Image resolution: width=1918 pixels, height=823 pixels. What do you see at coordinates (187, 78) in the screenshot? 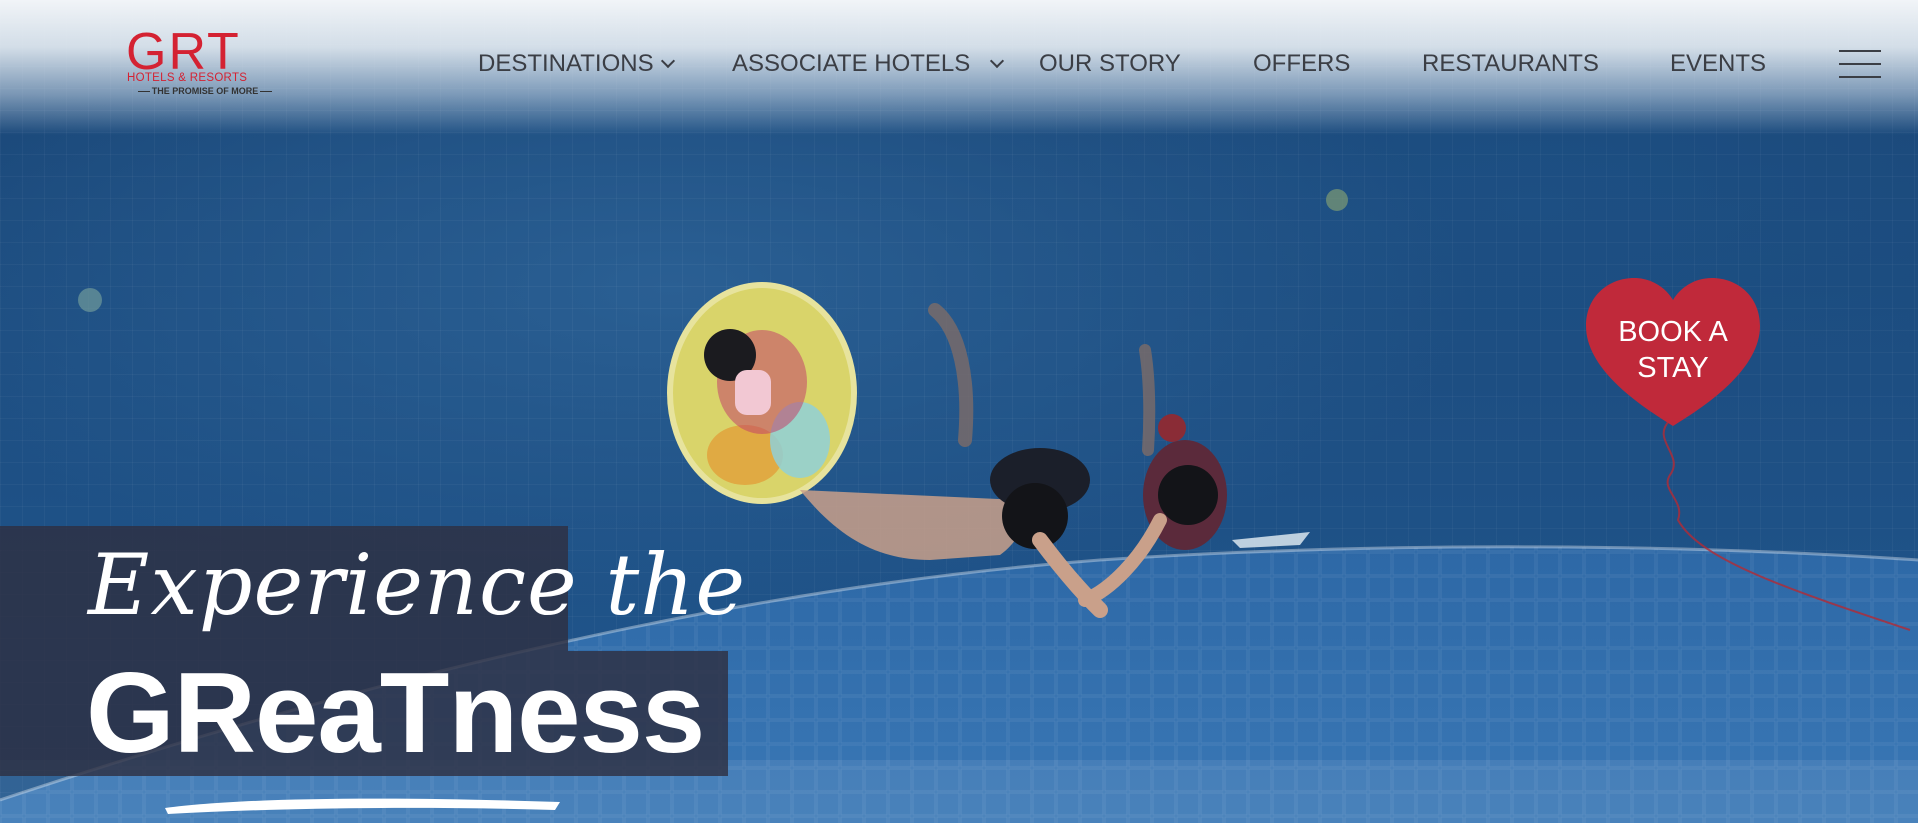
I see `logo-subtitle: HOTELS & RESORTS` at bounding box center [187, 78].